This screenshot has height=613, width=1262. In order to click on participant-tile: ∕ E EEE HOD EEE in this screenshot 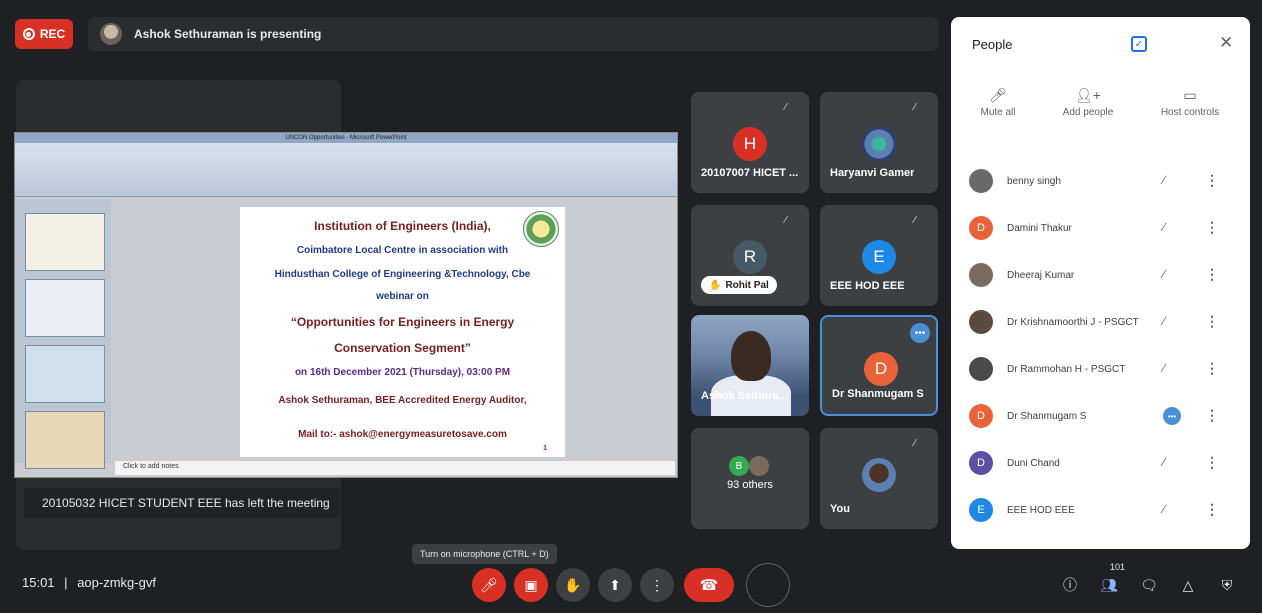, I will do `click(879, 255)`.